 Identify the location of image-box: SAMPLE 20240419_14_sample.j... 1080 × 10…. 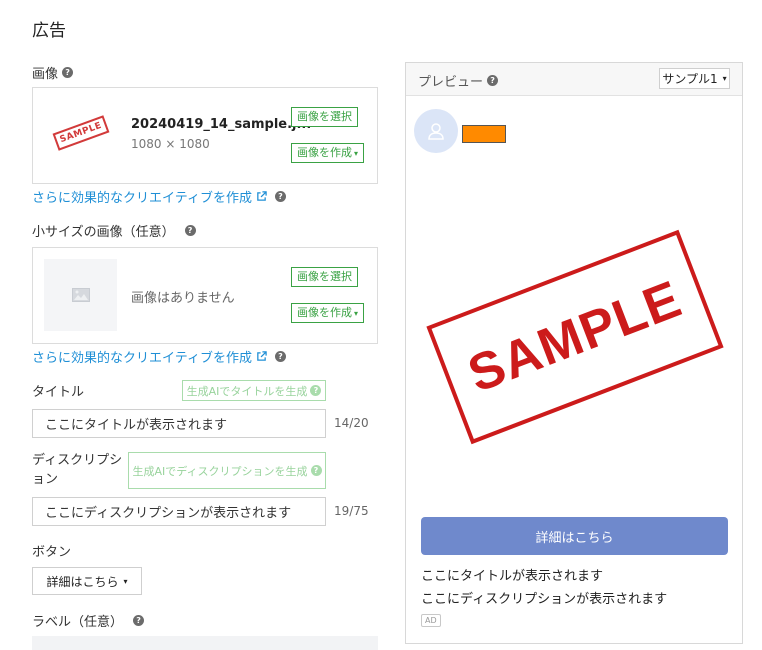
(205, 135).